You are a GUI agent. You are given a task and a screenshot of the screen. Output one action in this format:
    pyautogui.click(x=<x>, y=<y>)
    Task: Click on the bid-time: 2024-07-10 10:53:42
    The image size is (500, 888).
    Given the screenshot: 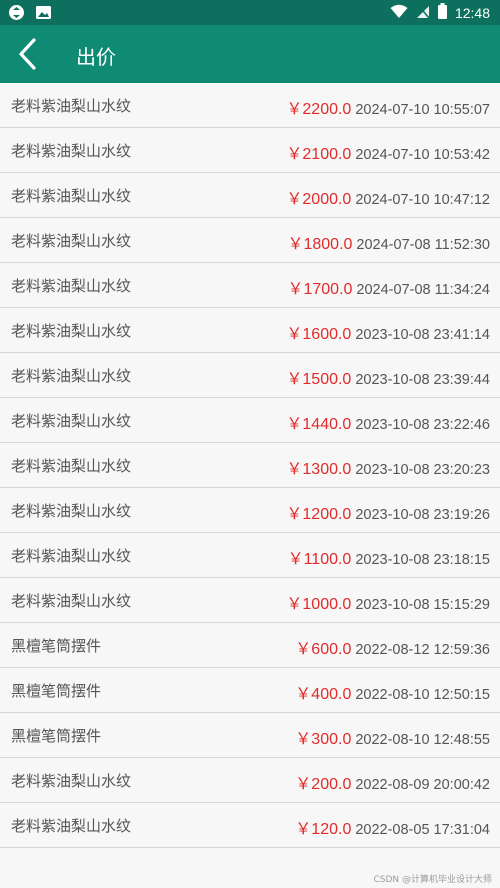 What is the action you would take?
    pyautogui.click(x=422, y=155)
    